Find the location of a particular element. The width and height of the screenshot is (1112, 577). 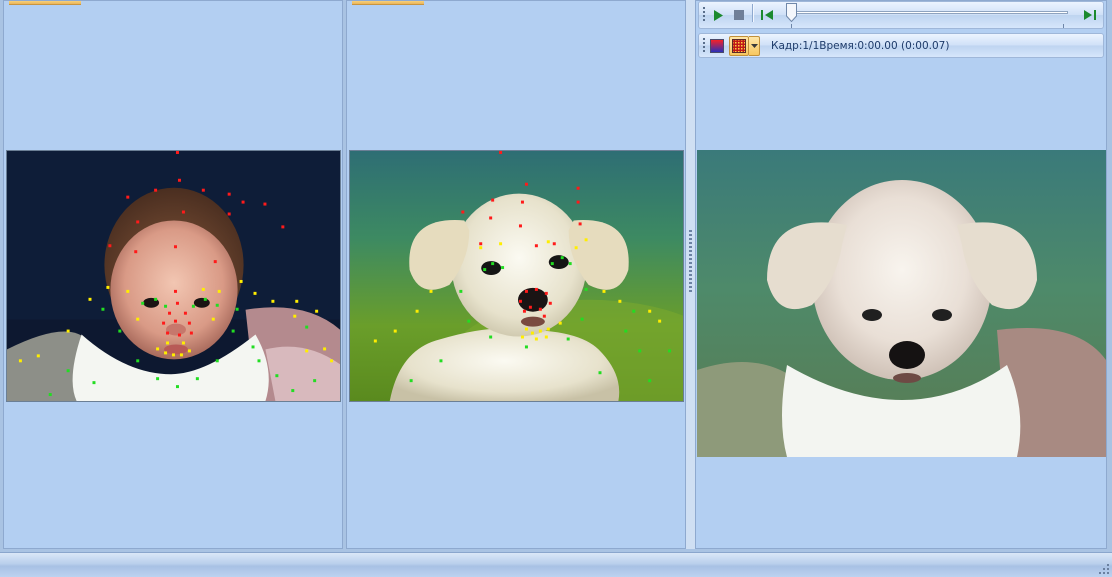

toolbar-separator is located at coordinates (752, 13).